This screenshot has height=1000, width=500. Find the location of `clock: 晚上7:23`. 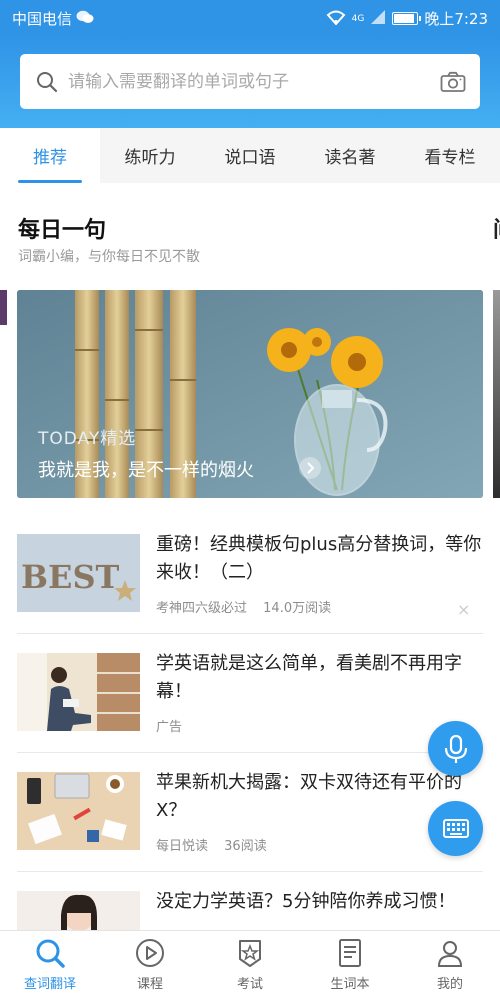

clock: 晚上7:23 is located at coordinates (456, 19).